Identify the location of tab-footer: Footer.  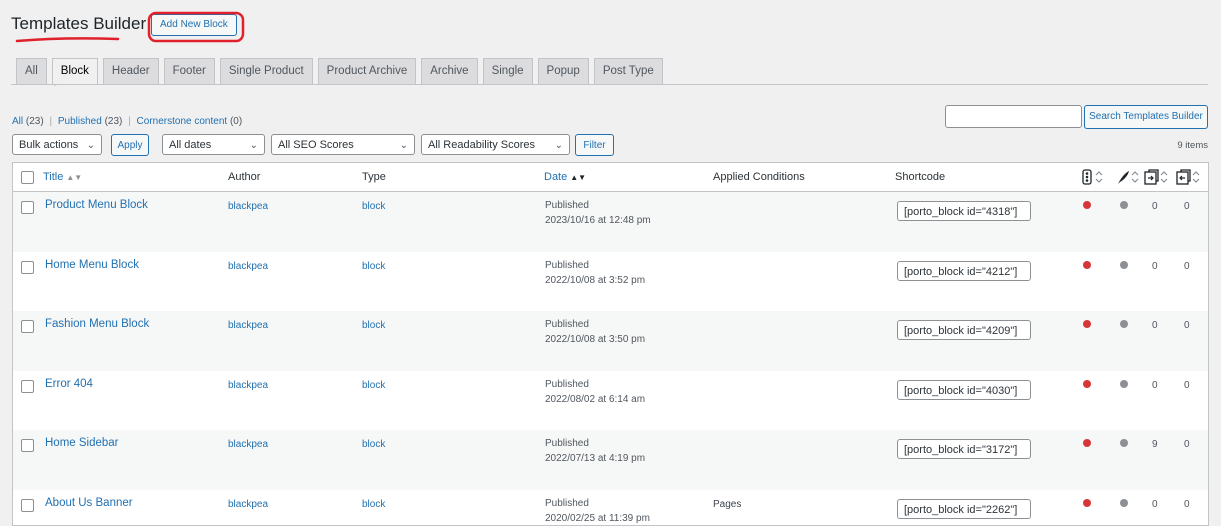
(189, 71).